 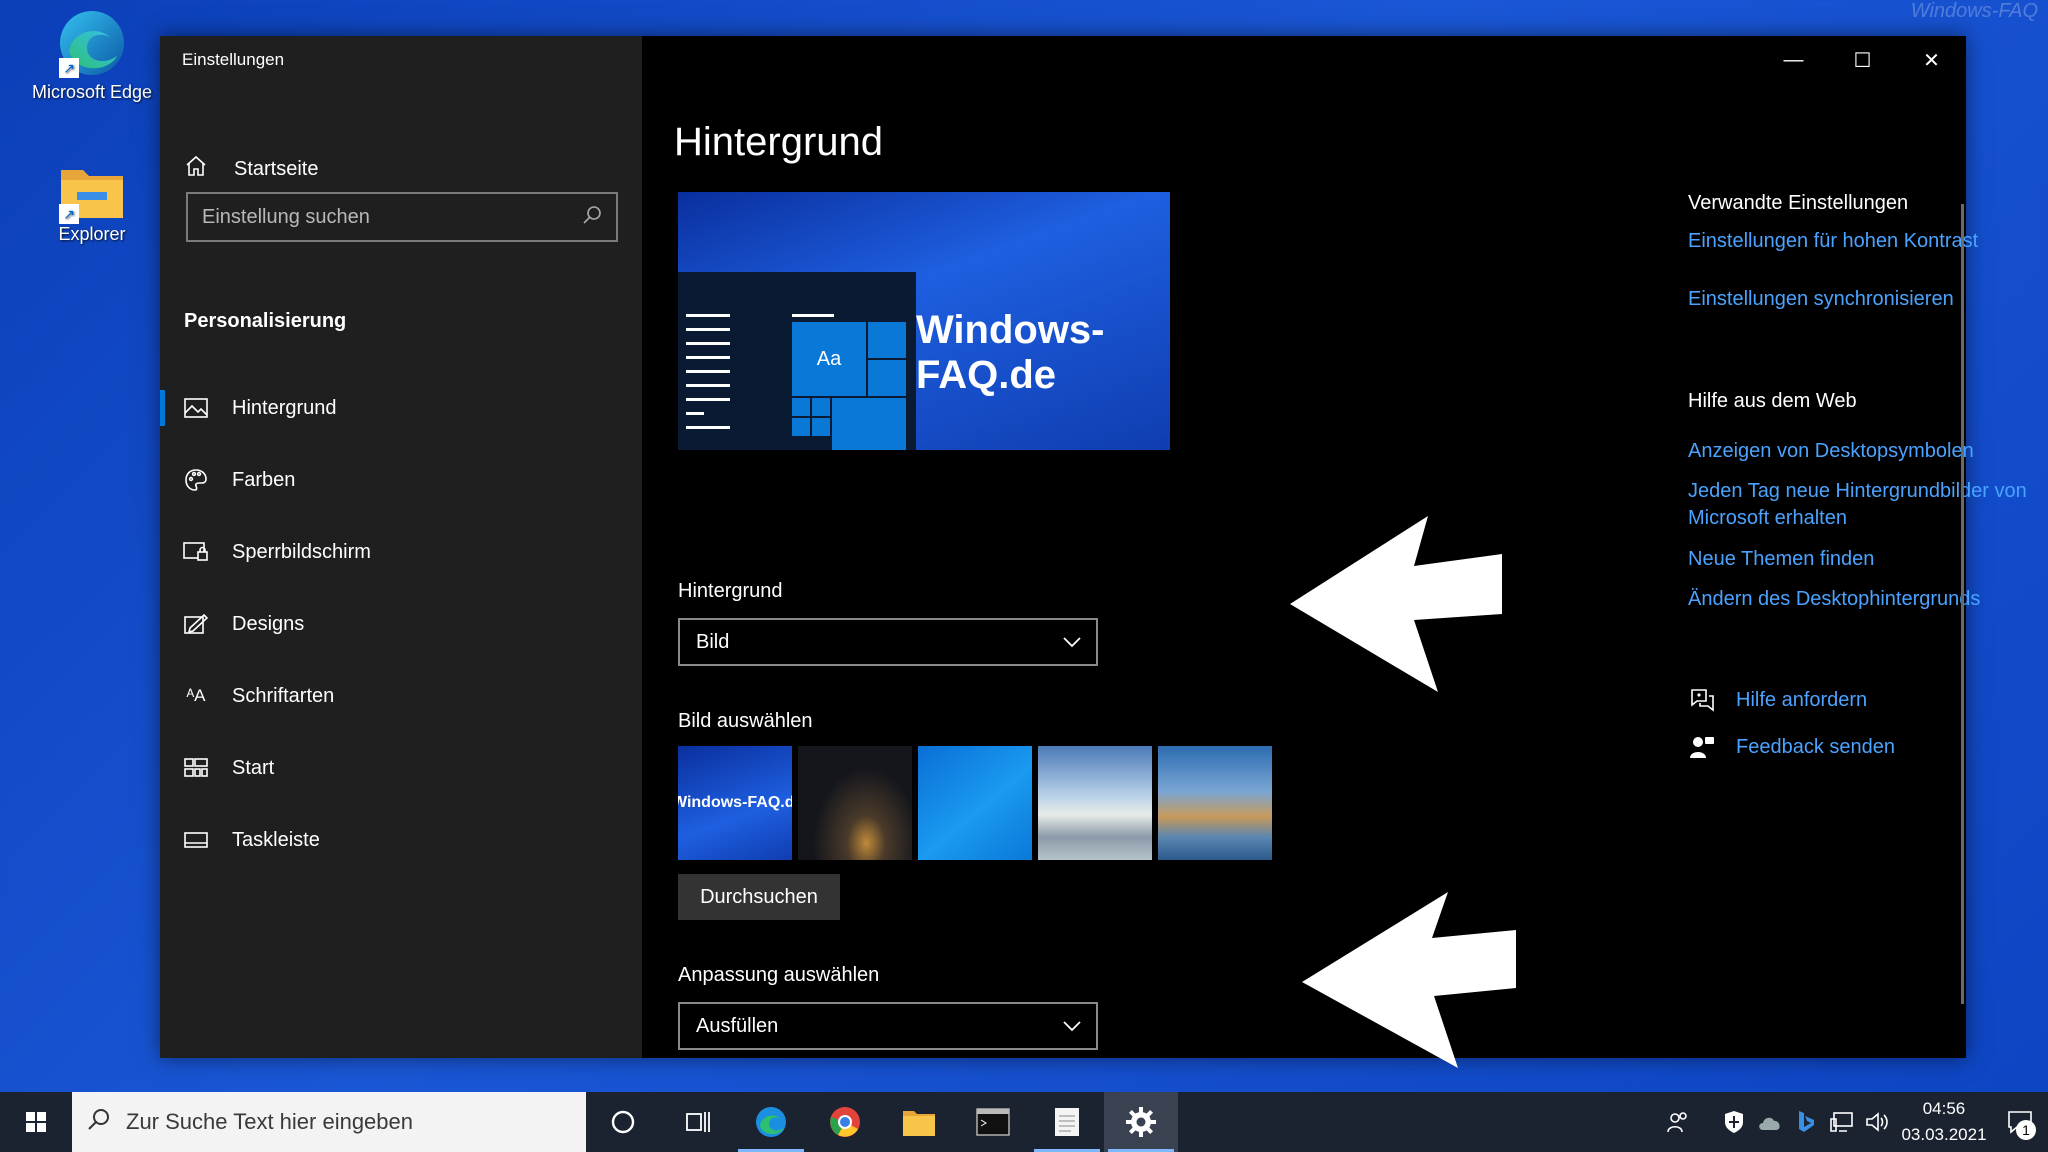 I want to click on notification-badge: 1, so click(x=2026, y=1130).